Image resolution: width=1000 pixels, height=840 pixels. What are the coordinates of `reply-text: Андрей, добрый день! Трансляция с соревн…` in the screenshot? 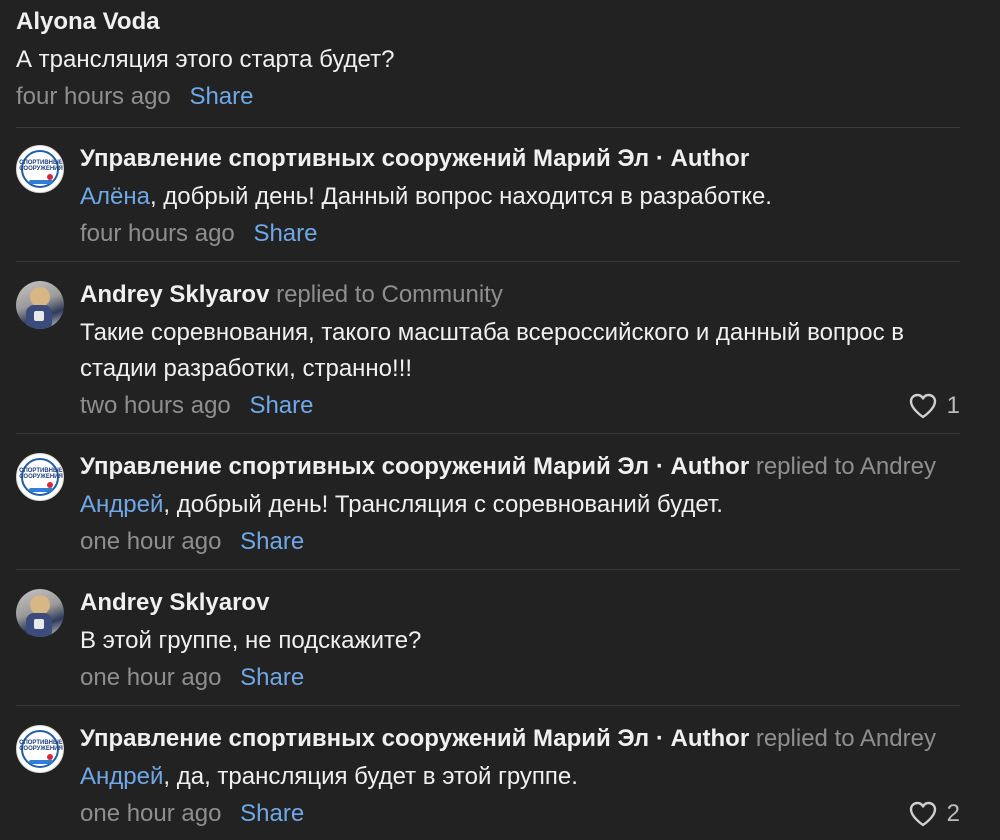 It's located at (520, 505).